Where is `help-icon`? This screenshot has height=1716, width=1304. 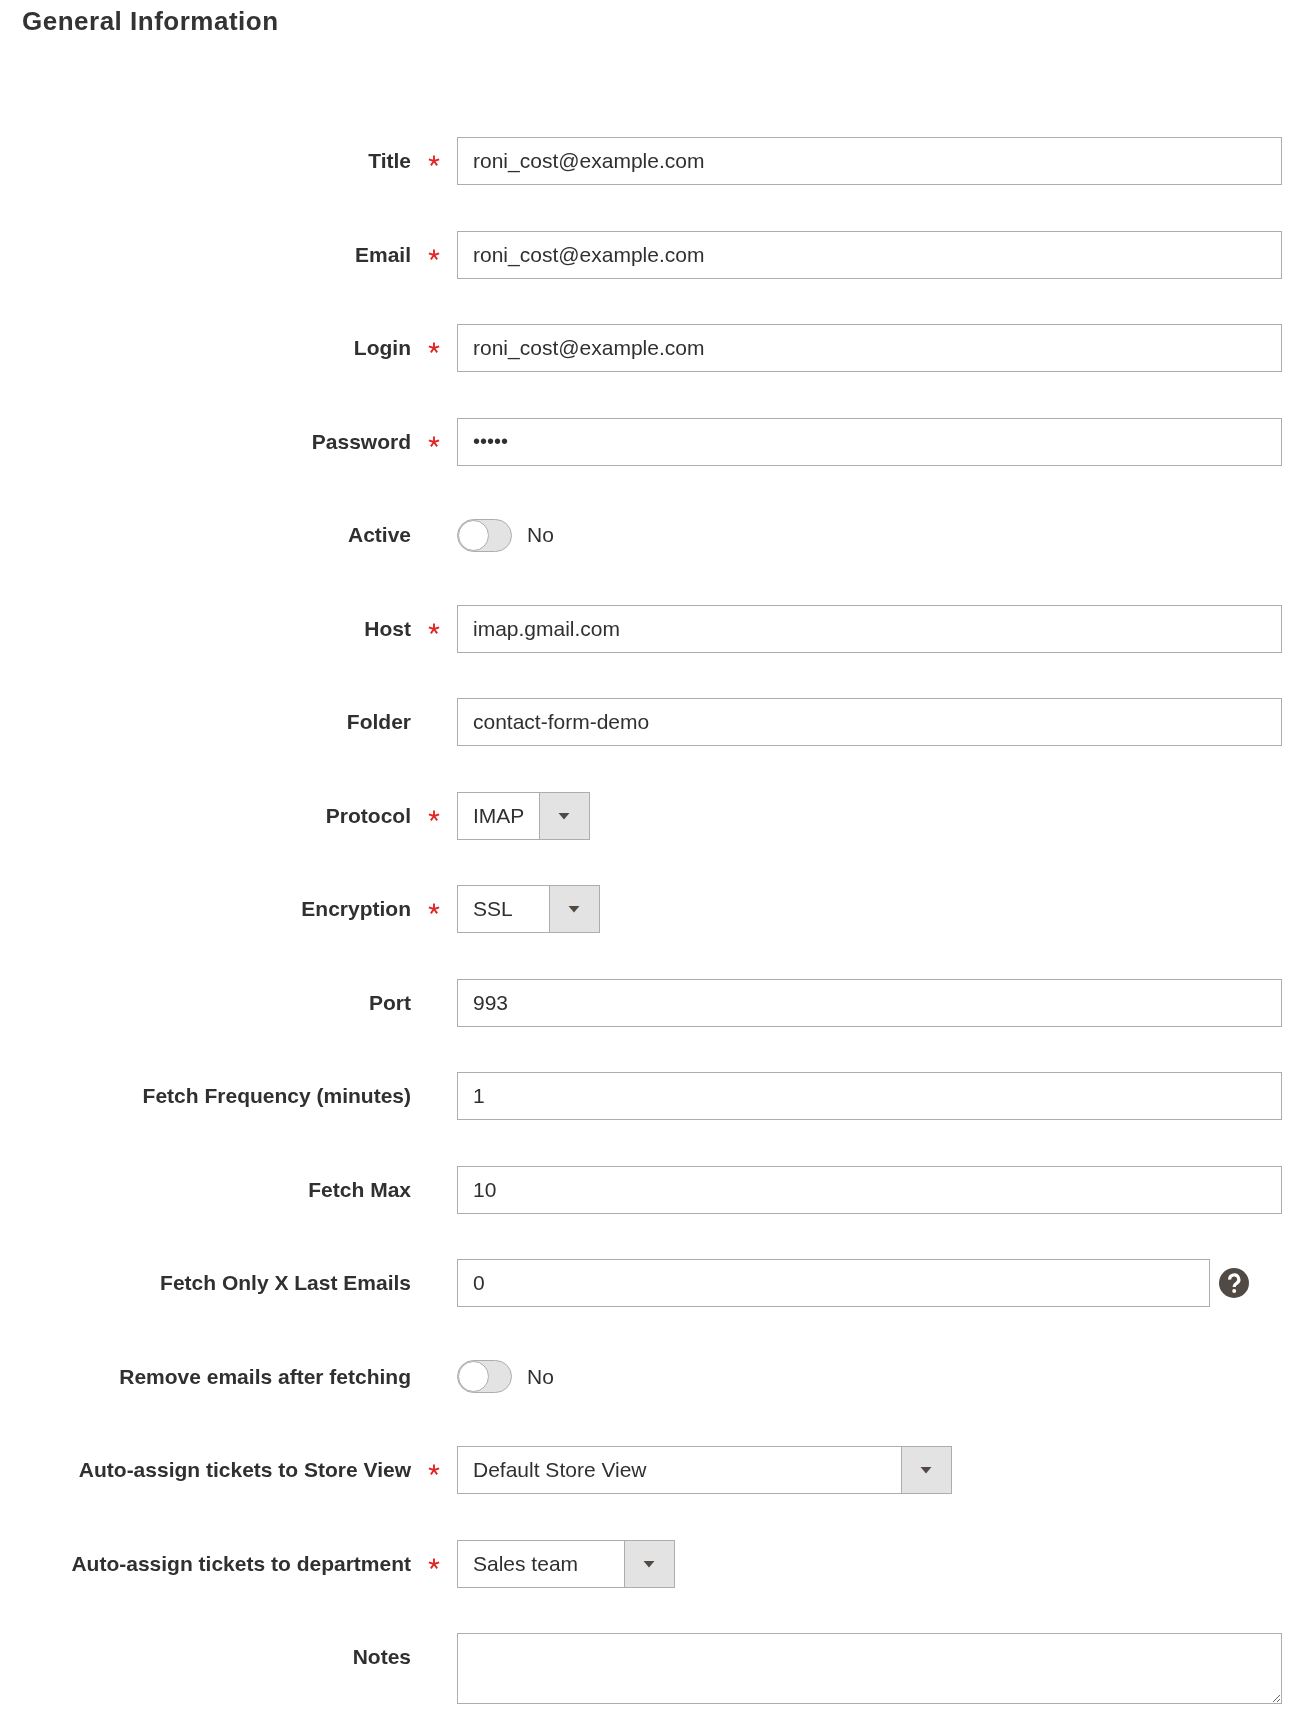
help-icon is located at coordinates (1234, 1283).